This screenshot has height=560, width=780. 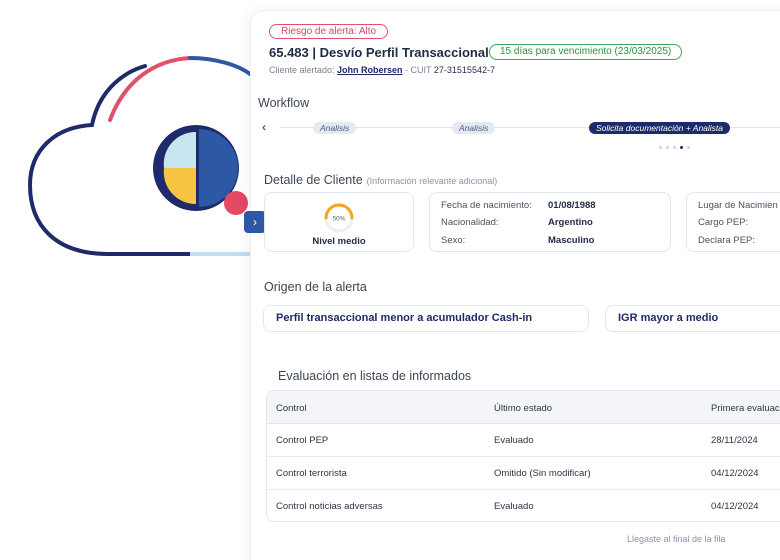 What do you see at coordinates (303, 70) in the screenshot?
I see `client-prefix: Cliente alertado:` at bounding box center [303, 70].